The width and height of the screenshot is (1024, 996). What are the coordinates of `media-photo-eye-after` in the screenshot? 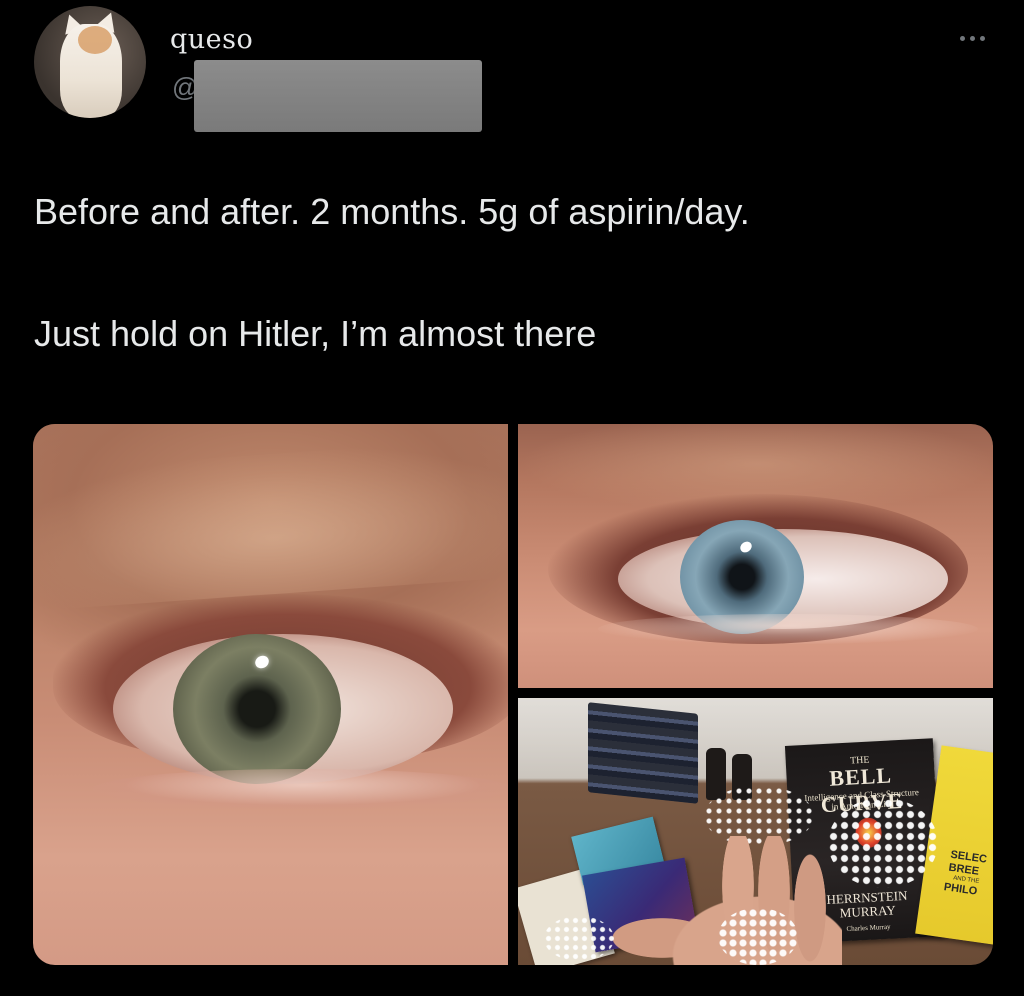 It's located at (755, 556).